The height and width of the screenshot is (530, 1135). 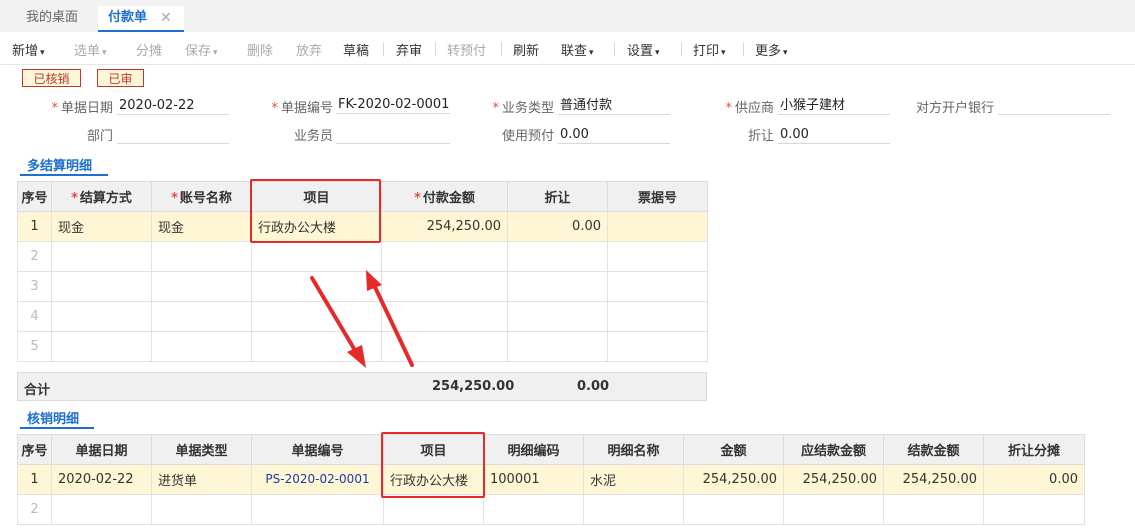 I want to click on col-voucher-no: 单据编号, so click(x=317, y=449).